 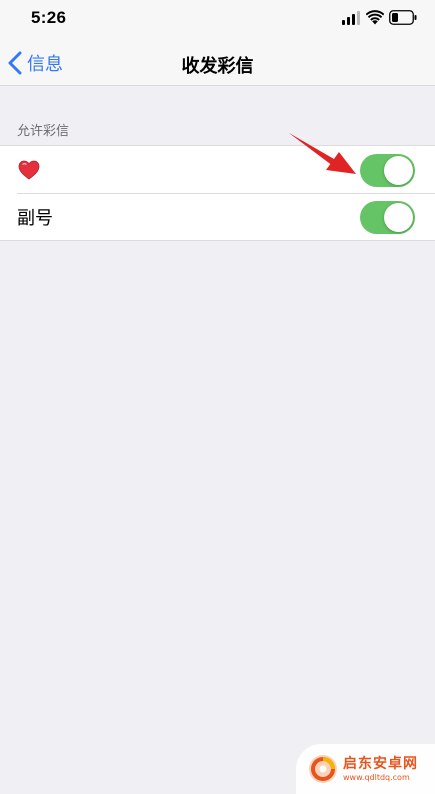 What do you see at coordinates (403, 17) in the screenshot?
I see `battery-icon` at bounding box center [403, 17].